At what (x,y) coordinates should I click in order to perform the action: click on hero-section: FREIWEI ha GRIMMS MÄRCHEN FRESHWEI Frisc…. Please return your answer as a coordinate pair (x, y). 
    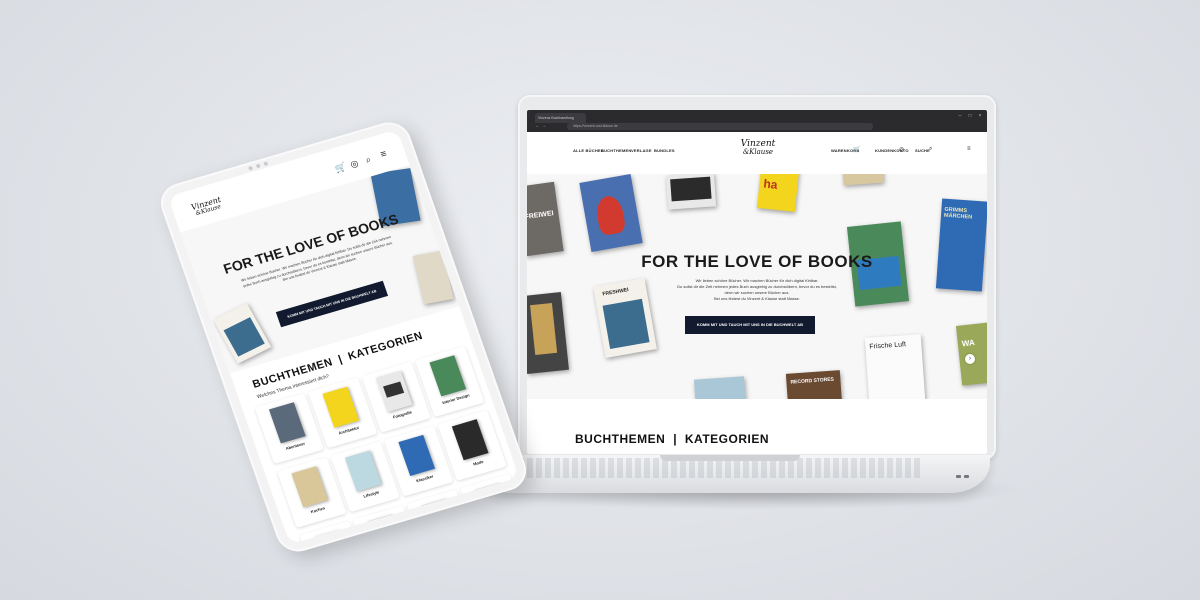
    Looking at the image, I should click on (757, 286).